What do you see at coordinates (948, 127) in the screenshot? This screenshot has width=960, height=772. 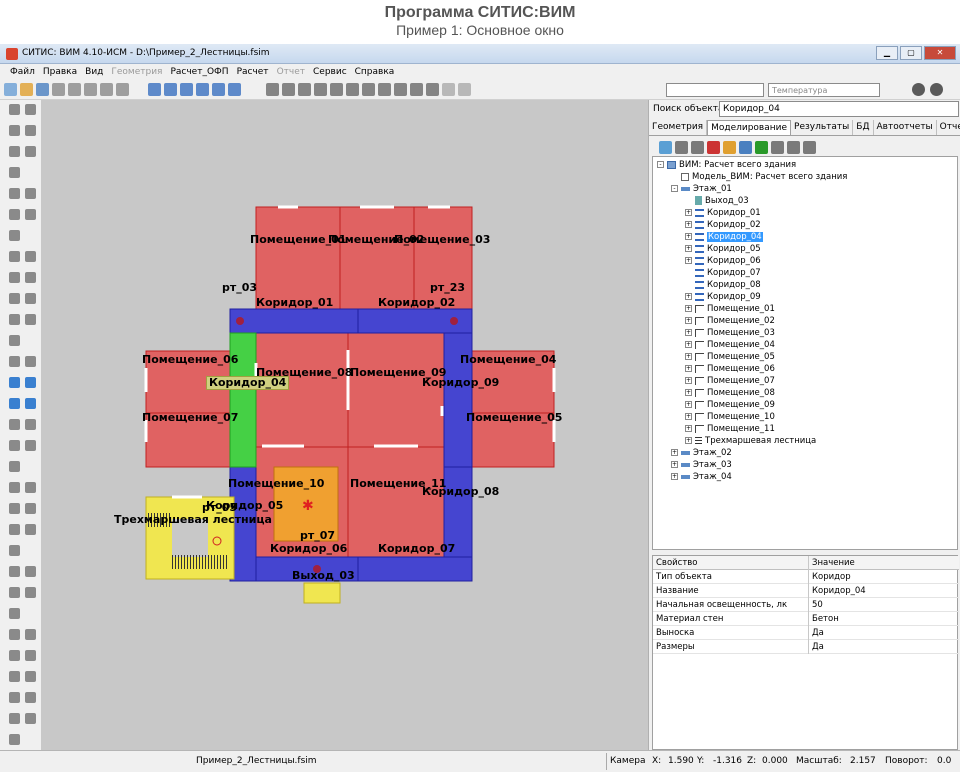 I see `tab: Отчеть` at bounding box center [948, 127].